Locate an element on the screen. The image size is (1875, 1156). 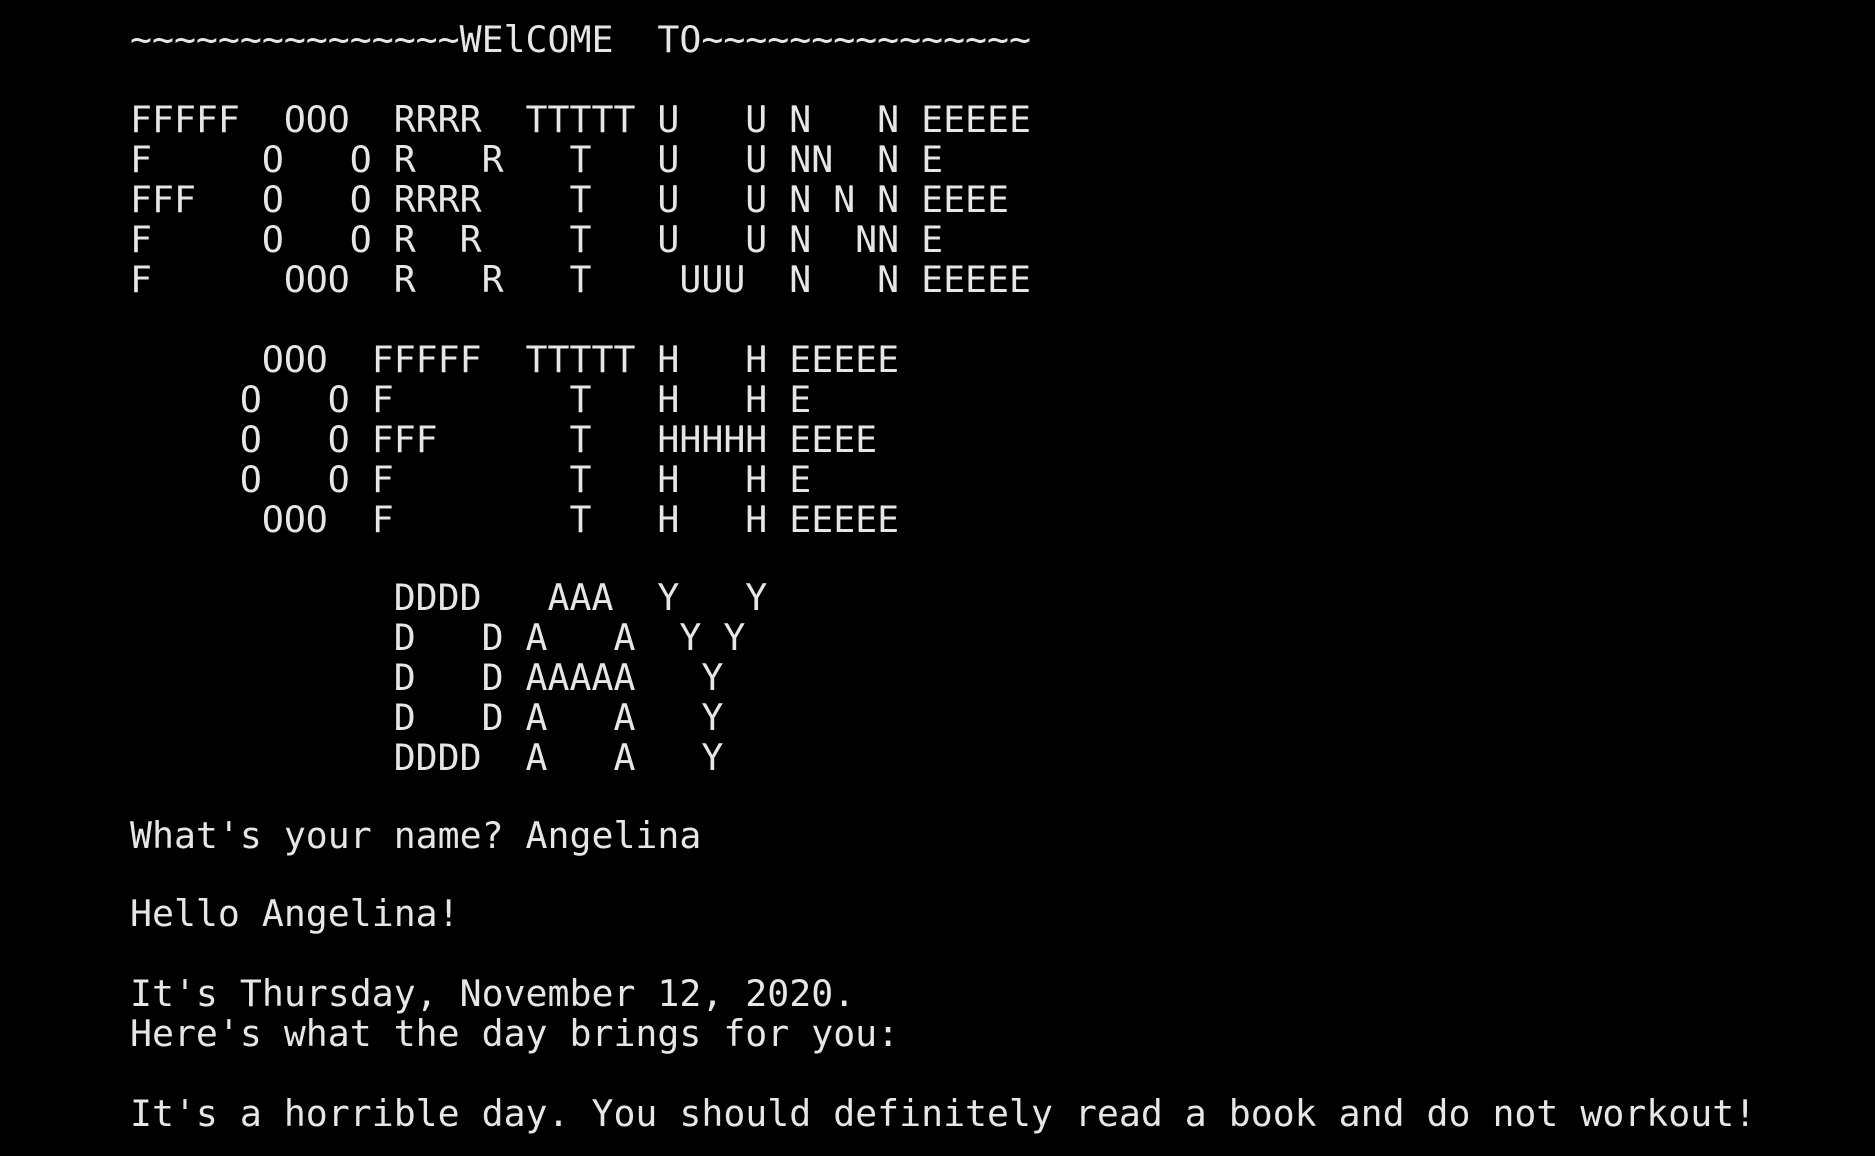
ascii-day-row-4: D D A A Y is located at coordinates (427, 717).